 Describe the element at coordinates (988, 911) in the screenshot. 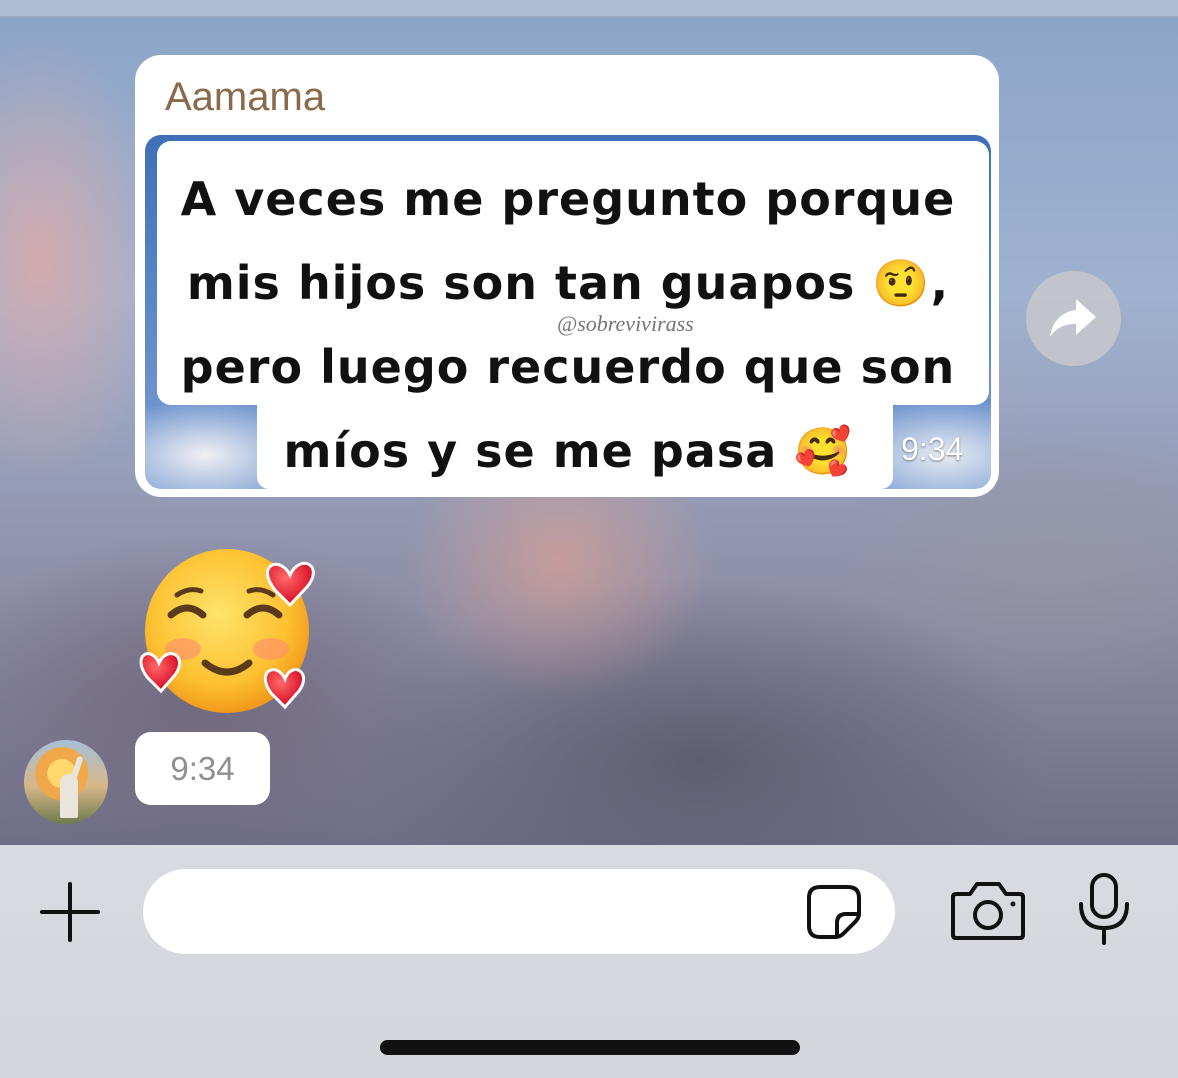

I see `camera-icon` at that location.